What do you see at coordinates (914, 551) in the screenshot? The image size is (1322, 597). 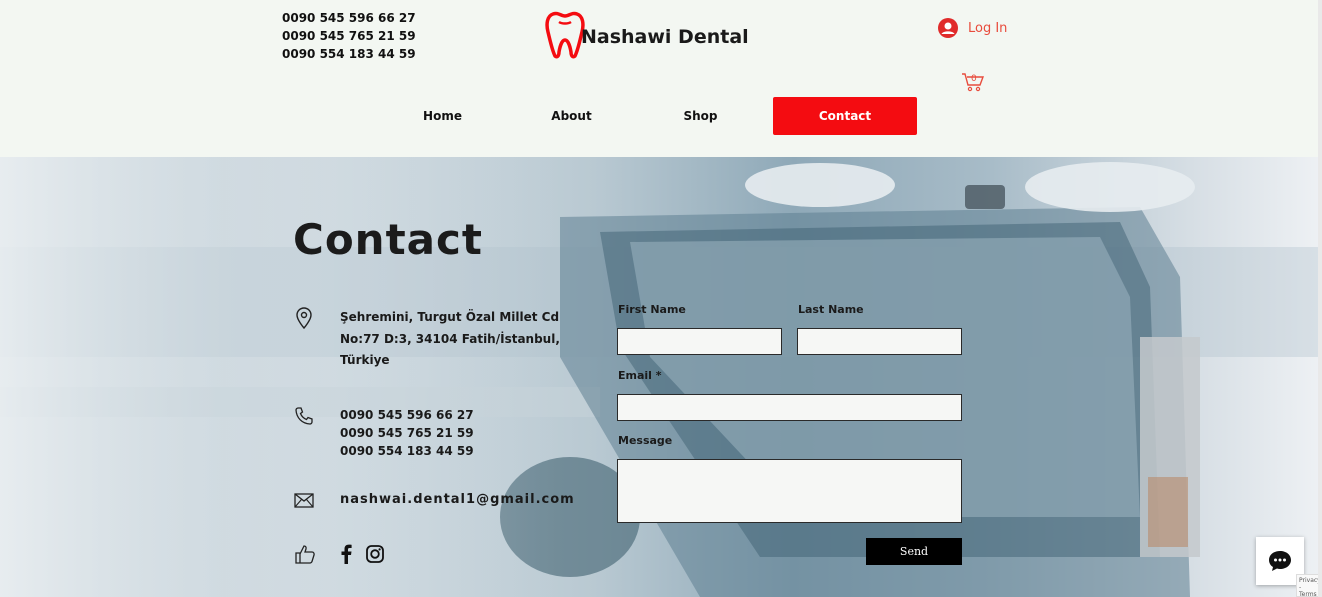 I see `send-button: Send` at bounding box center [914, 551].